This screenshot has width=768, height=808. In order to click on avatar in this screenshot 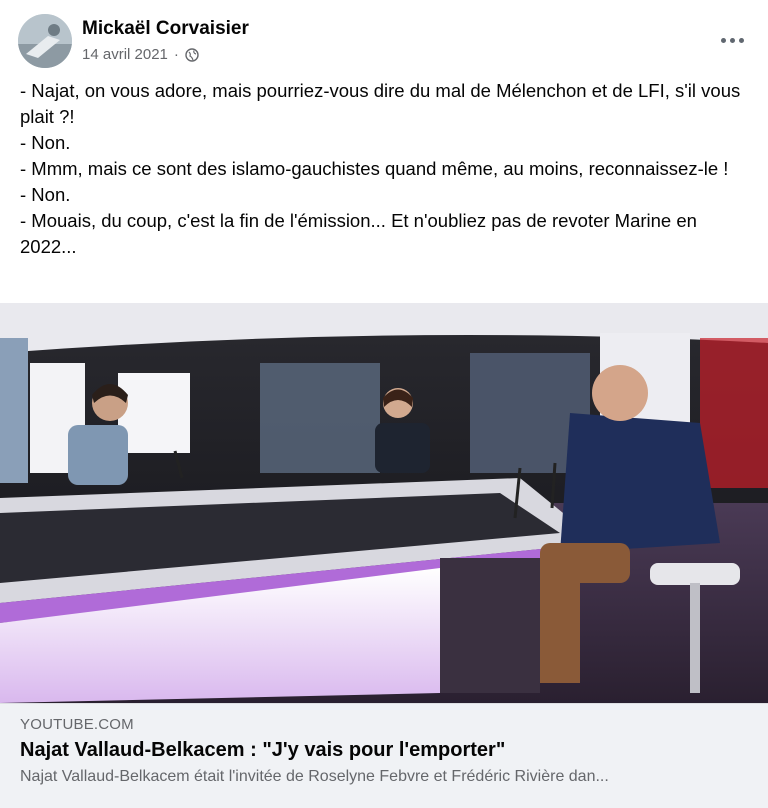, I will do `click(45, 41)`.